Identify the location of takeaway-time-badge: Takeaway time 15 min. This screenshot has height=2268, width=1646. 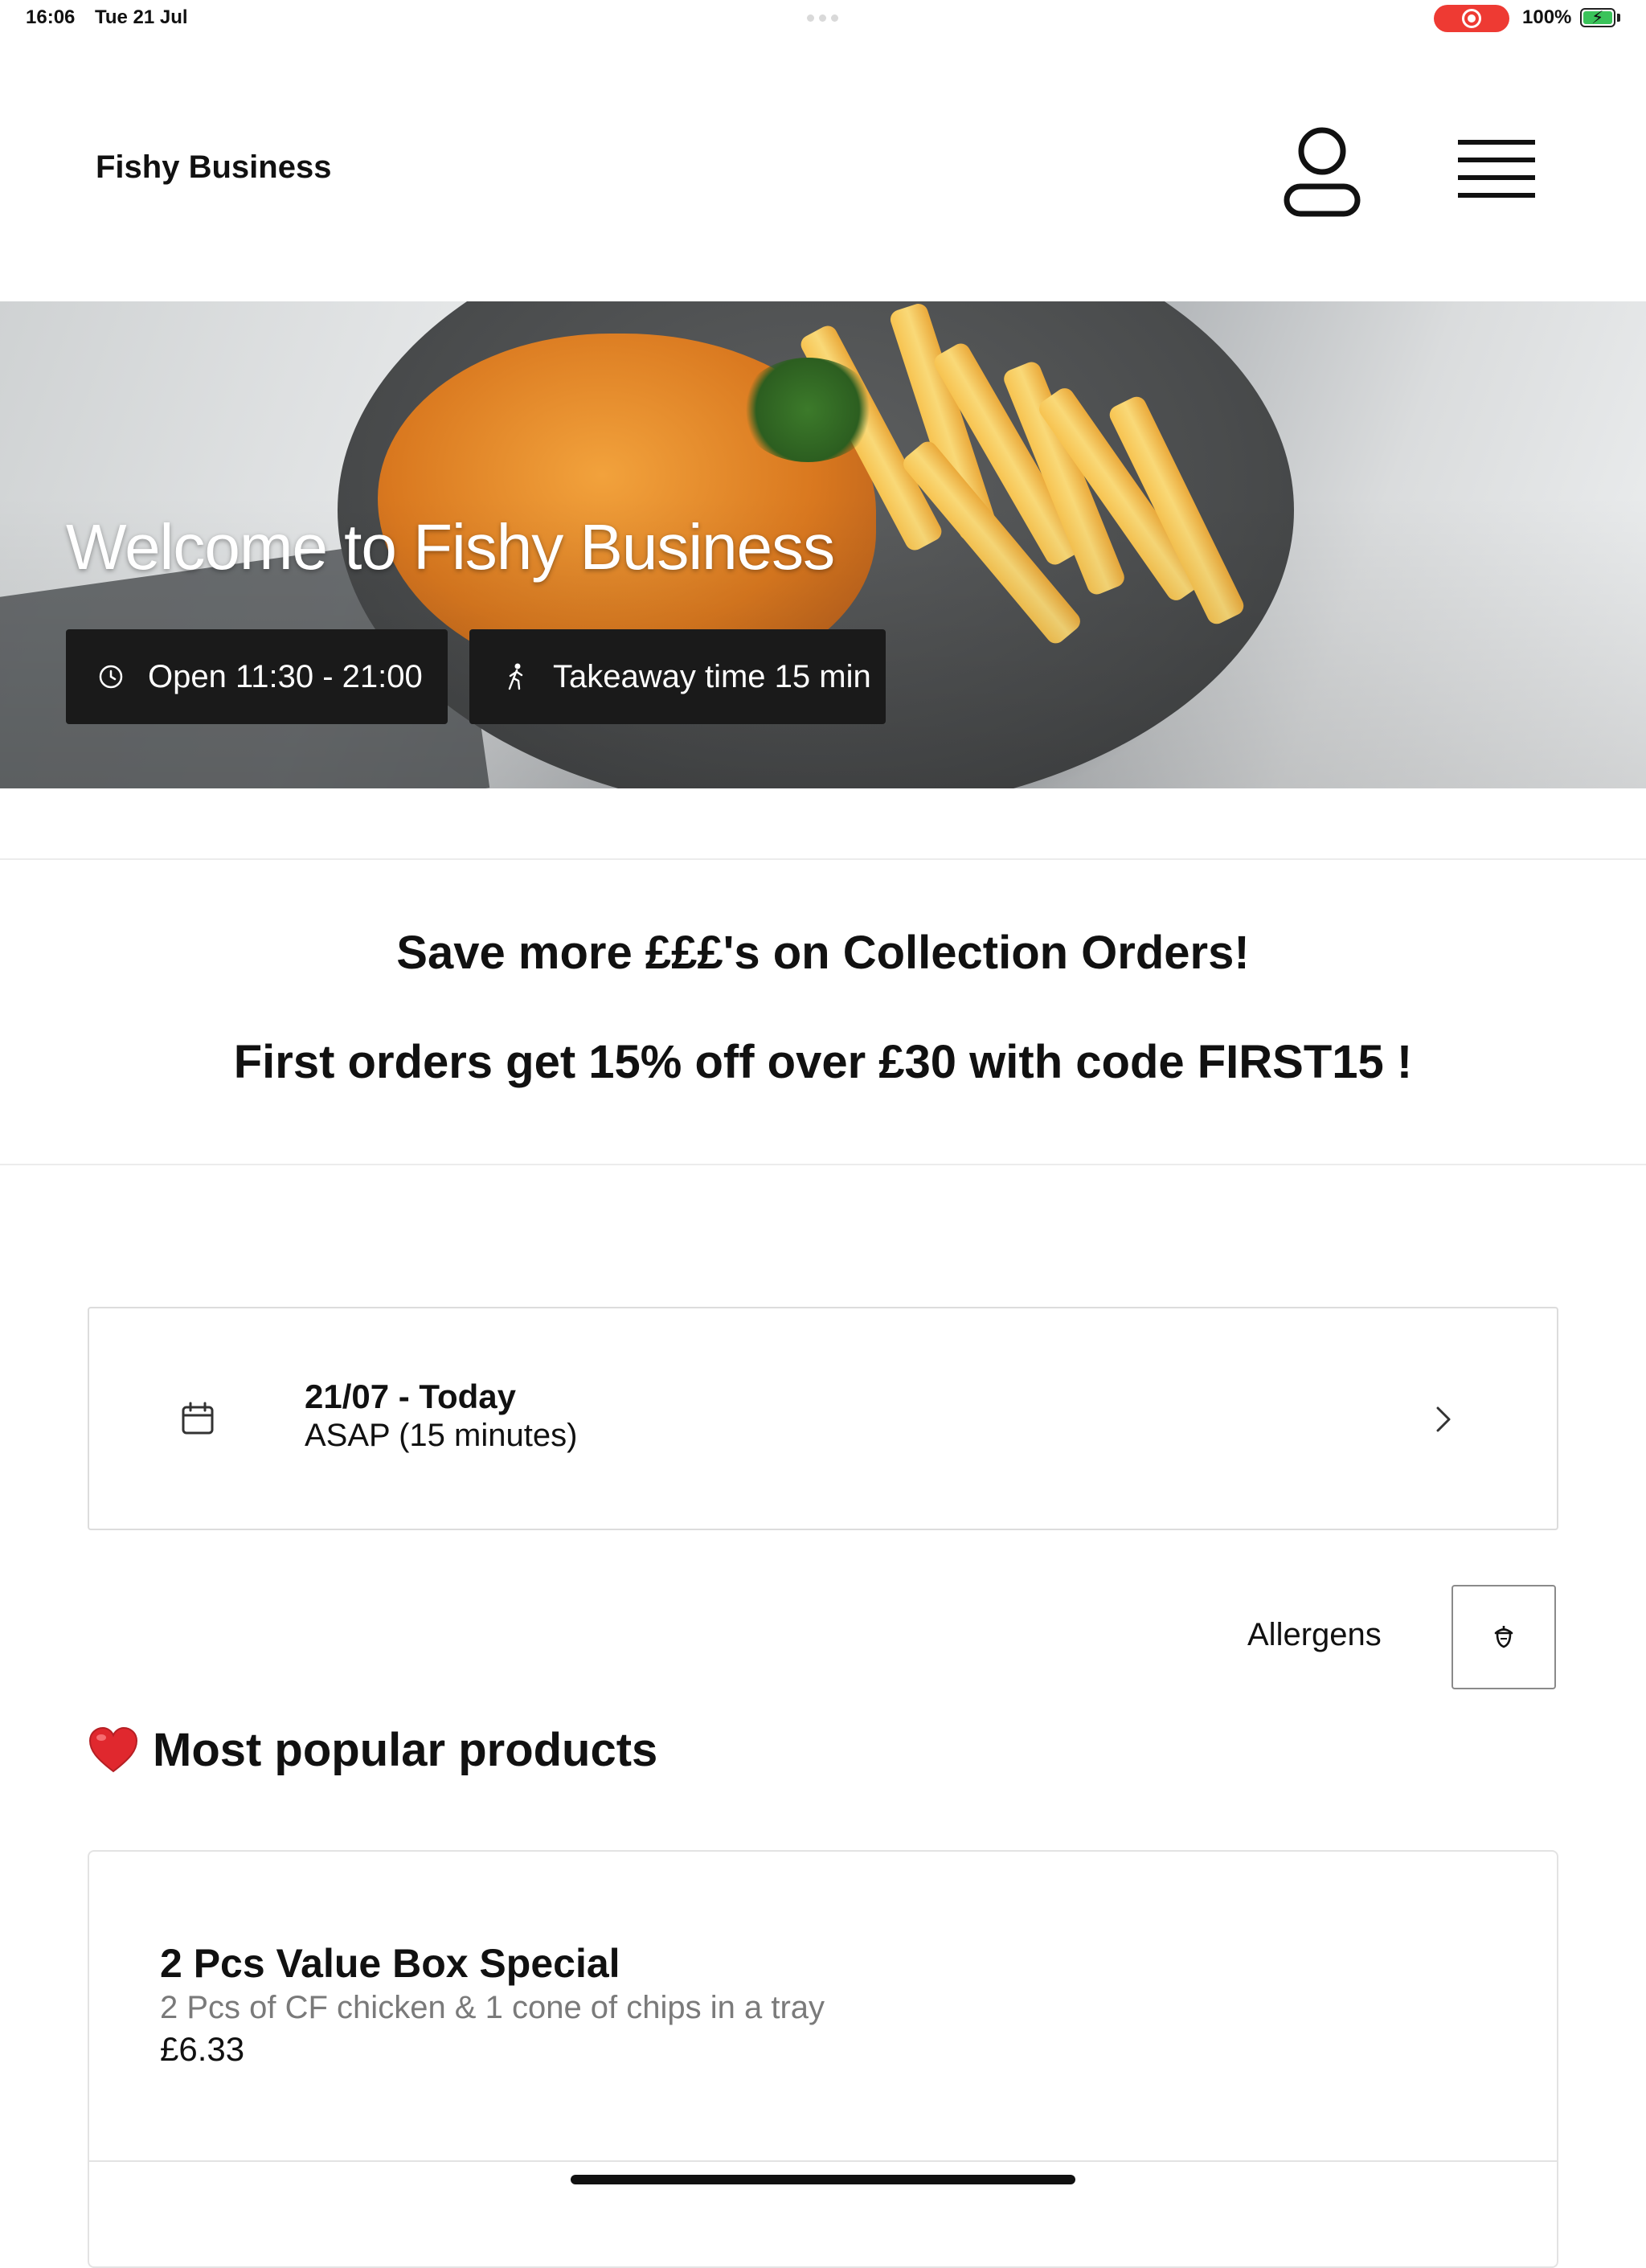
(677, 676).